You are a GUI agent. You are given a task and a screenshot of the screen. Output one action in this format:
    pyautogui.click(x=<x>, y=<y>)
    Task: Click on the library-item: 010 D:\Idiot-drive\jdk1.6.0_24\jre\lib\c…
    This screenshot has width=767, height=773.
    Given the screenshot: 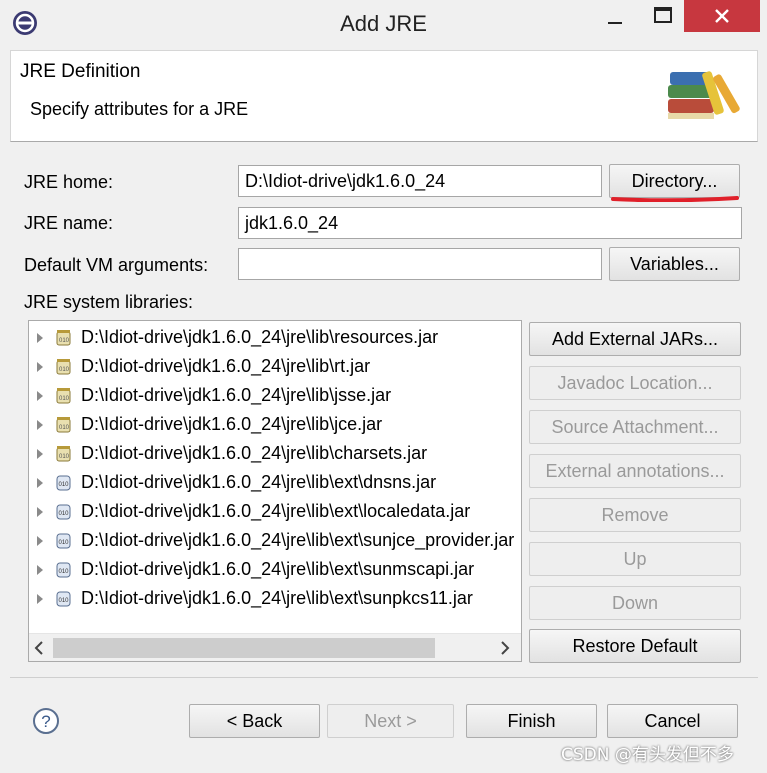 What is the action you would take?
    pyautogui.click(x=275, y=453)
    